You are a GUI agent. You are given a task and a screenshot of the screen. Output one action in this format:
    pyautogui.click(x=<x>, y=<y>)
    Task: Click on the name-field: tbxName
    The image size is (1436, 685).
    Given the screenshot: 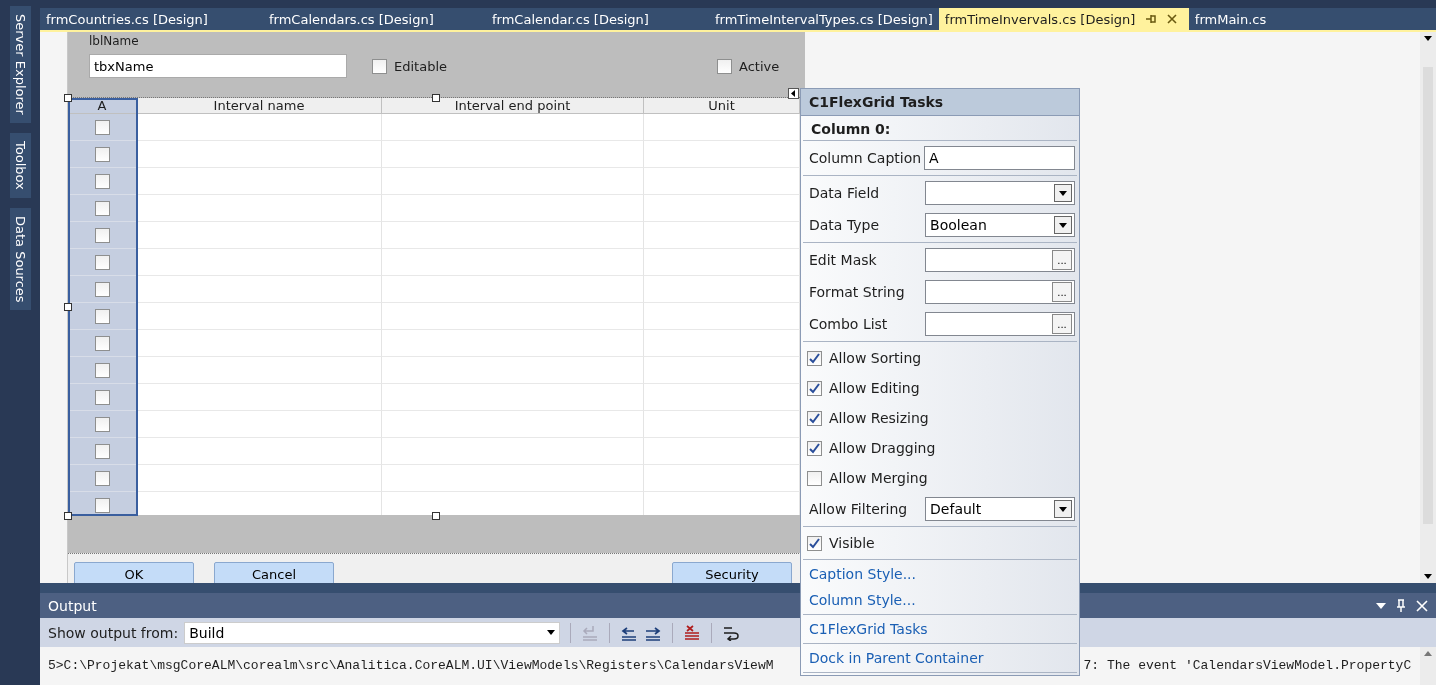 What is the action you would take?
    pyautogui.click(x=218, y=66)
    